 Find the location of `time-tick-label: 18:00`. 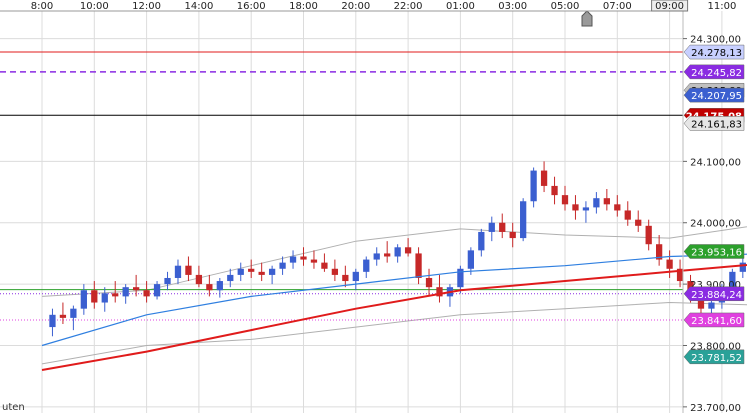

time-tick-label: 18:00 is located at coordinates (303, 6).